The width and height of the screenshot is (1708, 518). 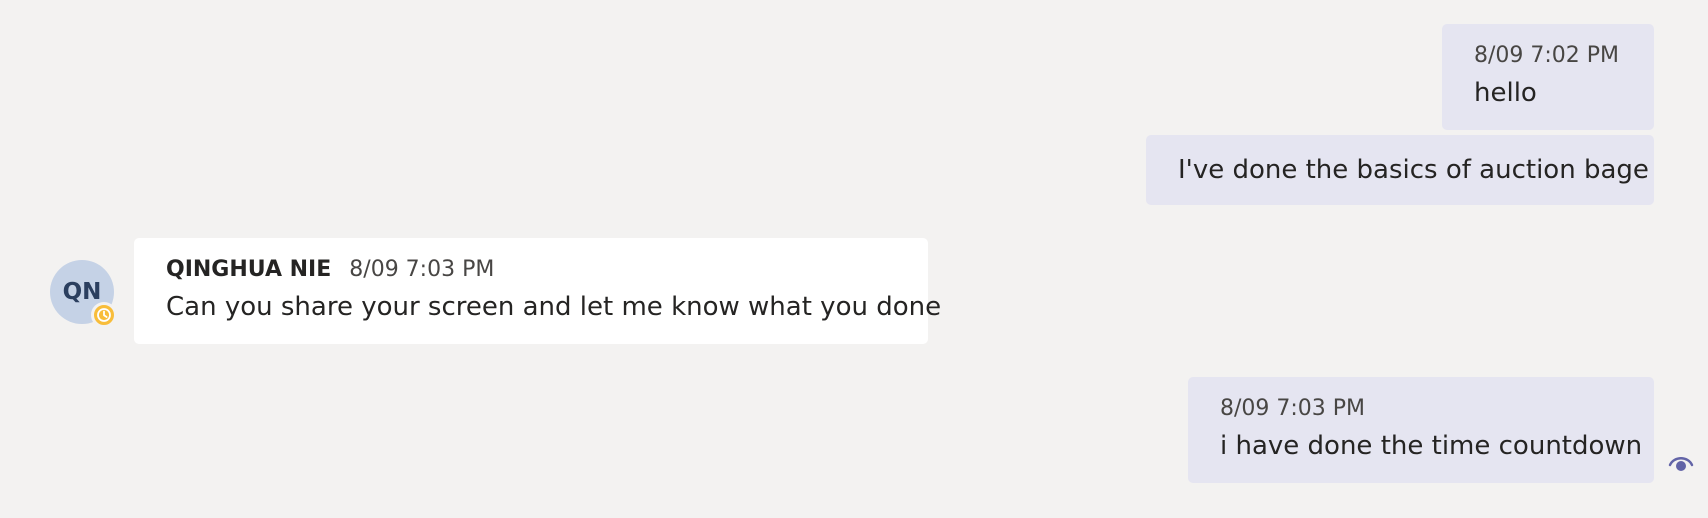 I want to click on message-text: i have done the time countdown, so click(x=1431, y=446).